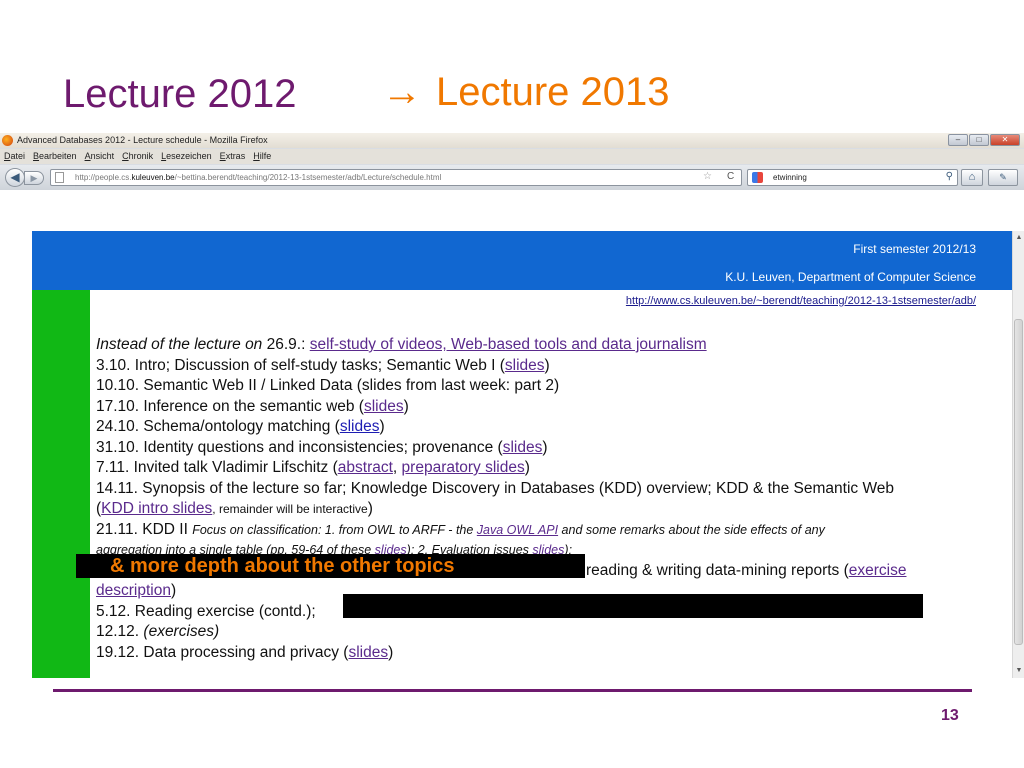 The height and width of the screenshot is (768, 1024). I want to click on preparatory-slides-link: preparatory slides, so click(463, 467).